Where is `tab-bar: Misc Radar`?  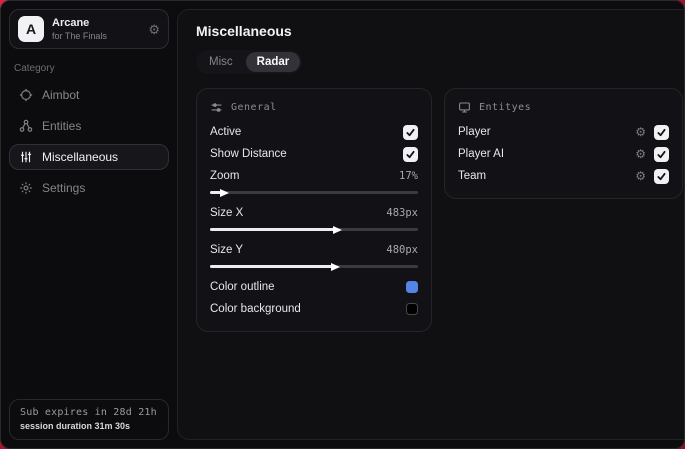 tab-bar: Misc Radar is located at coordinates (249, 62).